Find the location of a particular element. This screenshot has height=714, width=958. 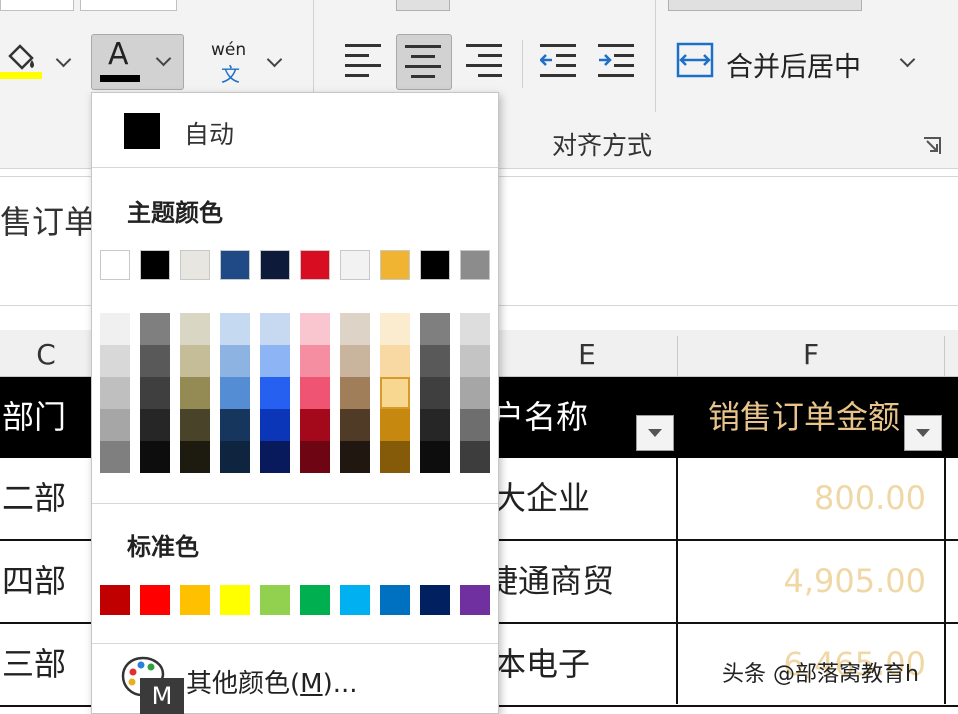

cell-amount: 4,905.00 is located at coordinates (855, 581).